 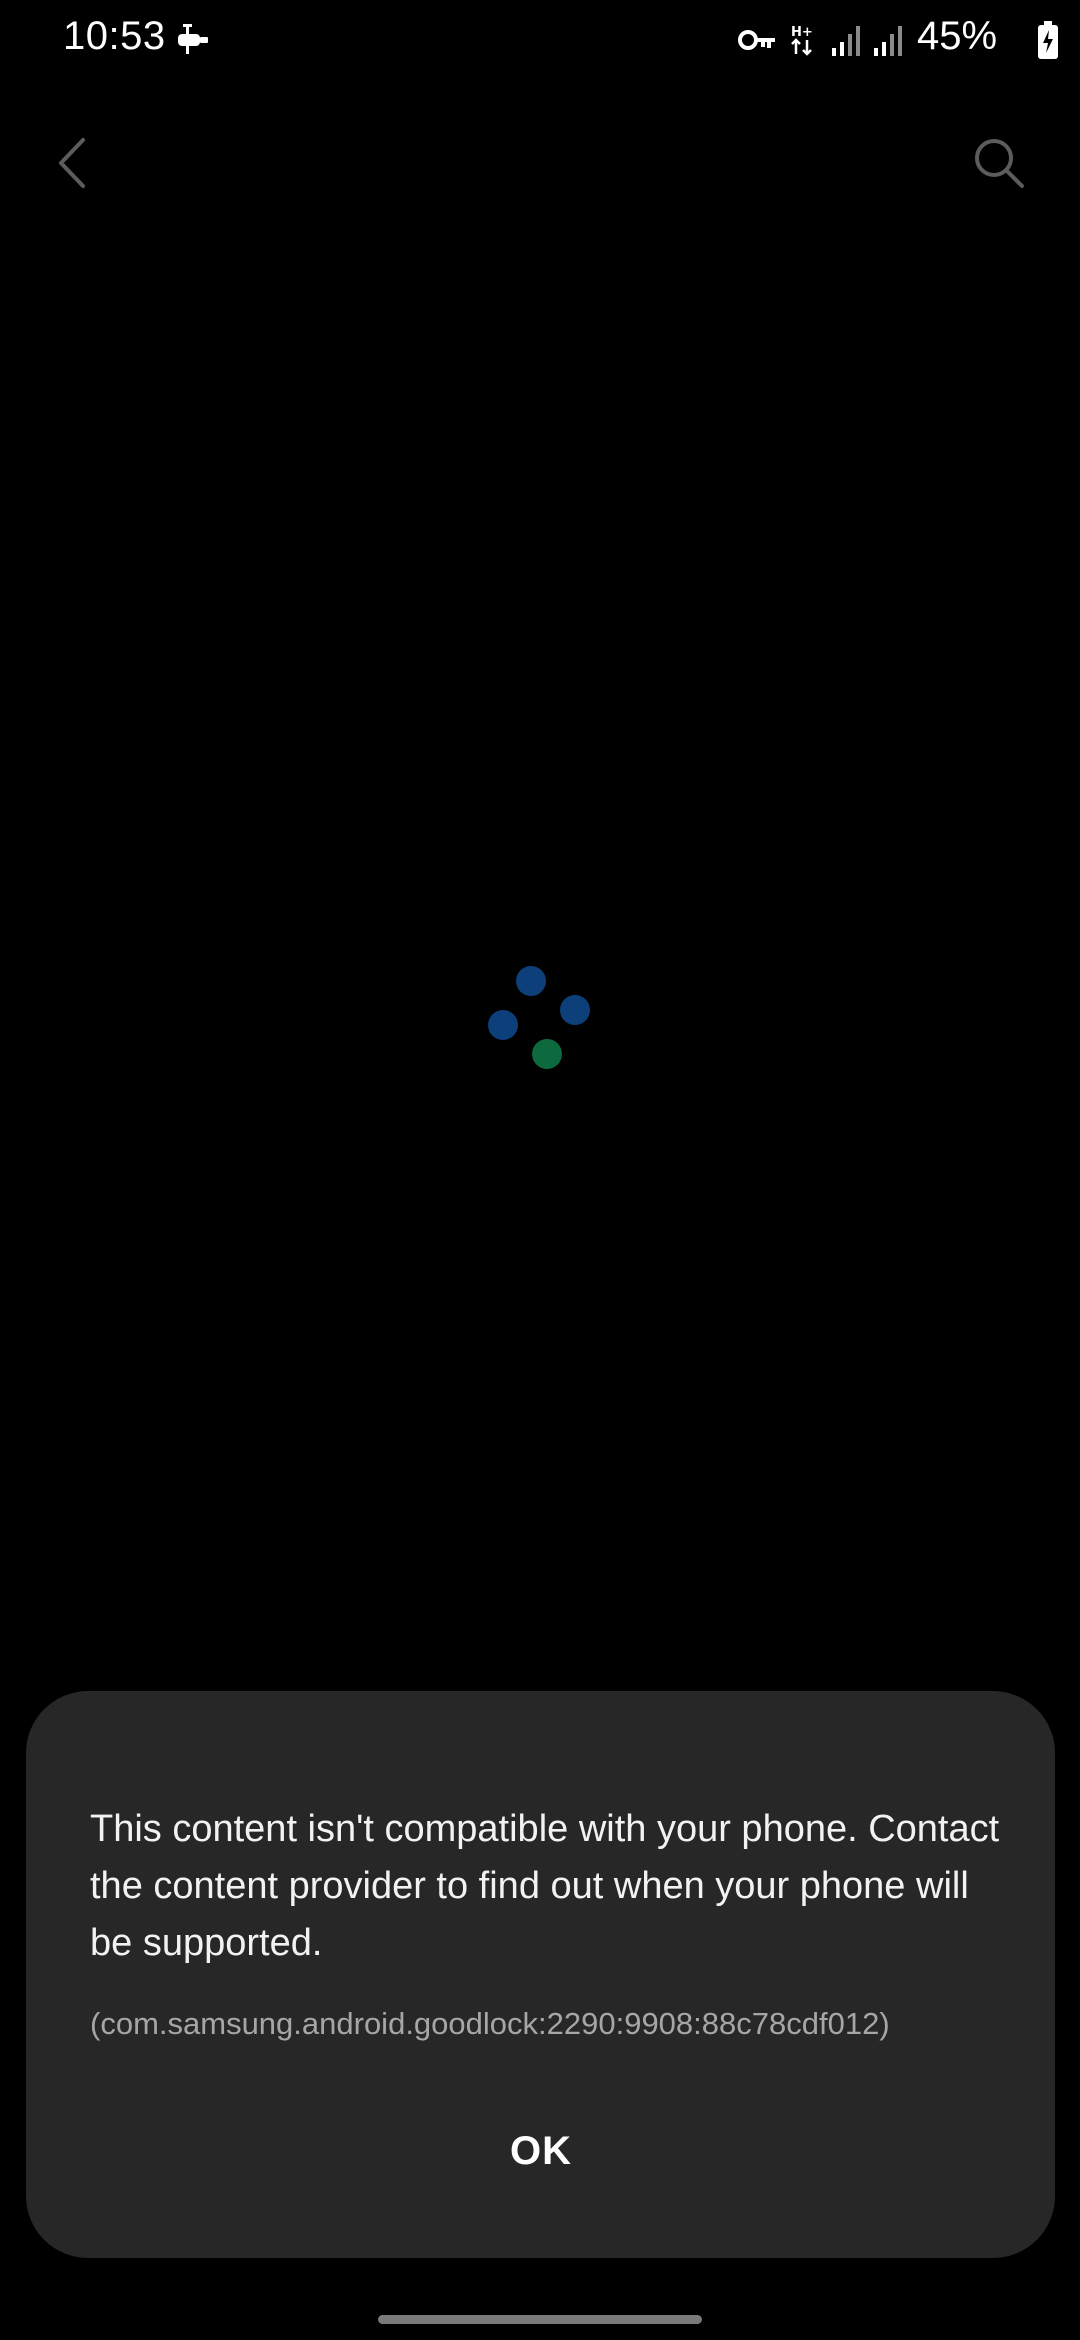 I want to click on battery-charging-icon, so click(x=1048, y=42).